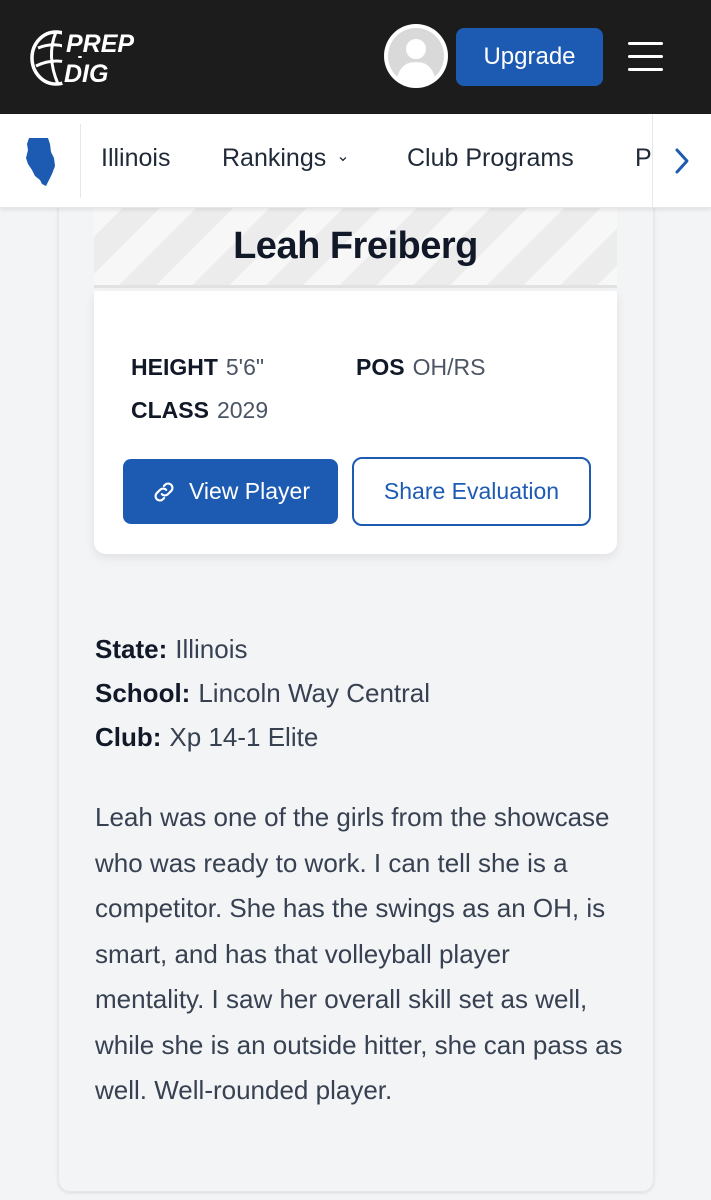 The width and height of the screenshot is (711, 1200). I want to click on class-stat: CLASS 2029, so click(199, 410).